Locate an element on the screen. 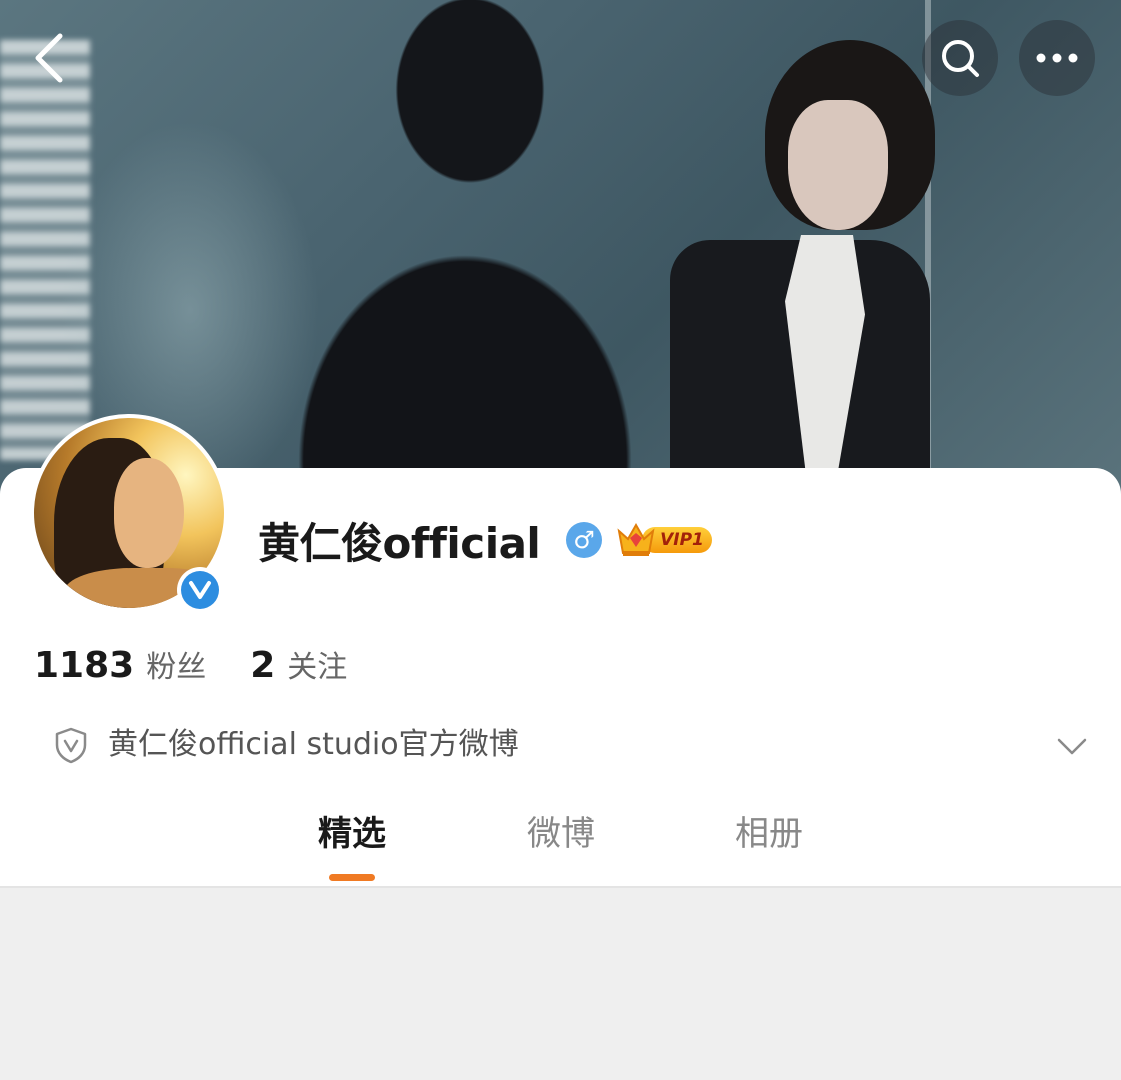 The width and height of the screenshot is (1121, 1080). more-horizontal-icon is located at coordinates (1057, 58).